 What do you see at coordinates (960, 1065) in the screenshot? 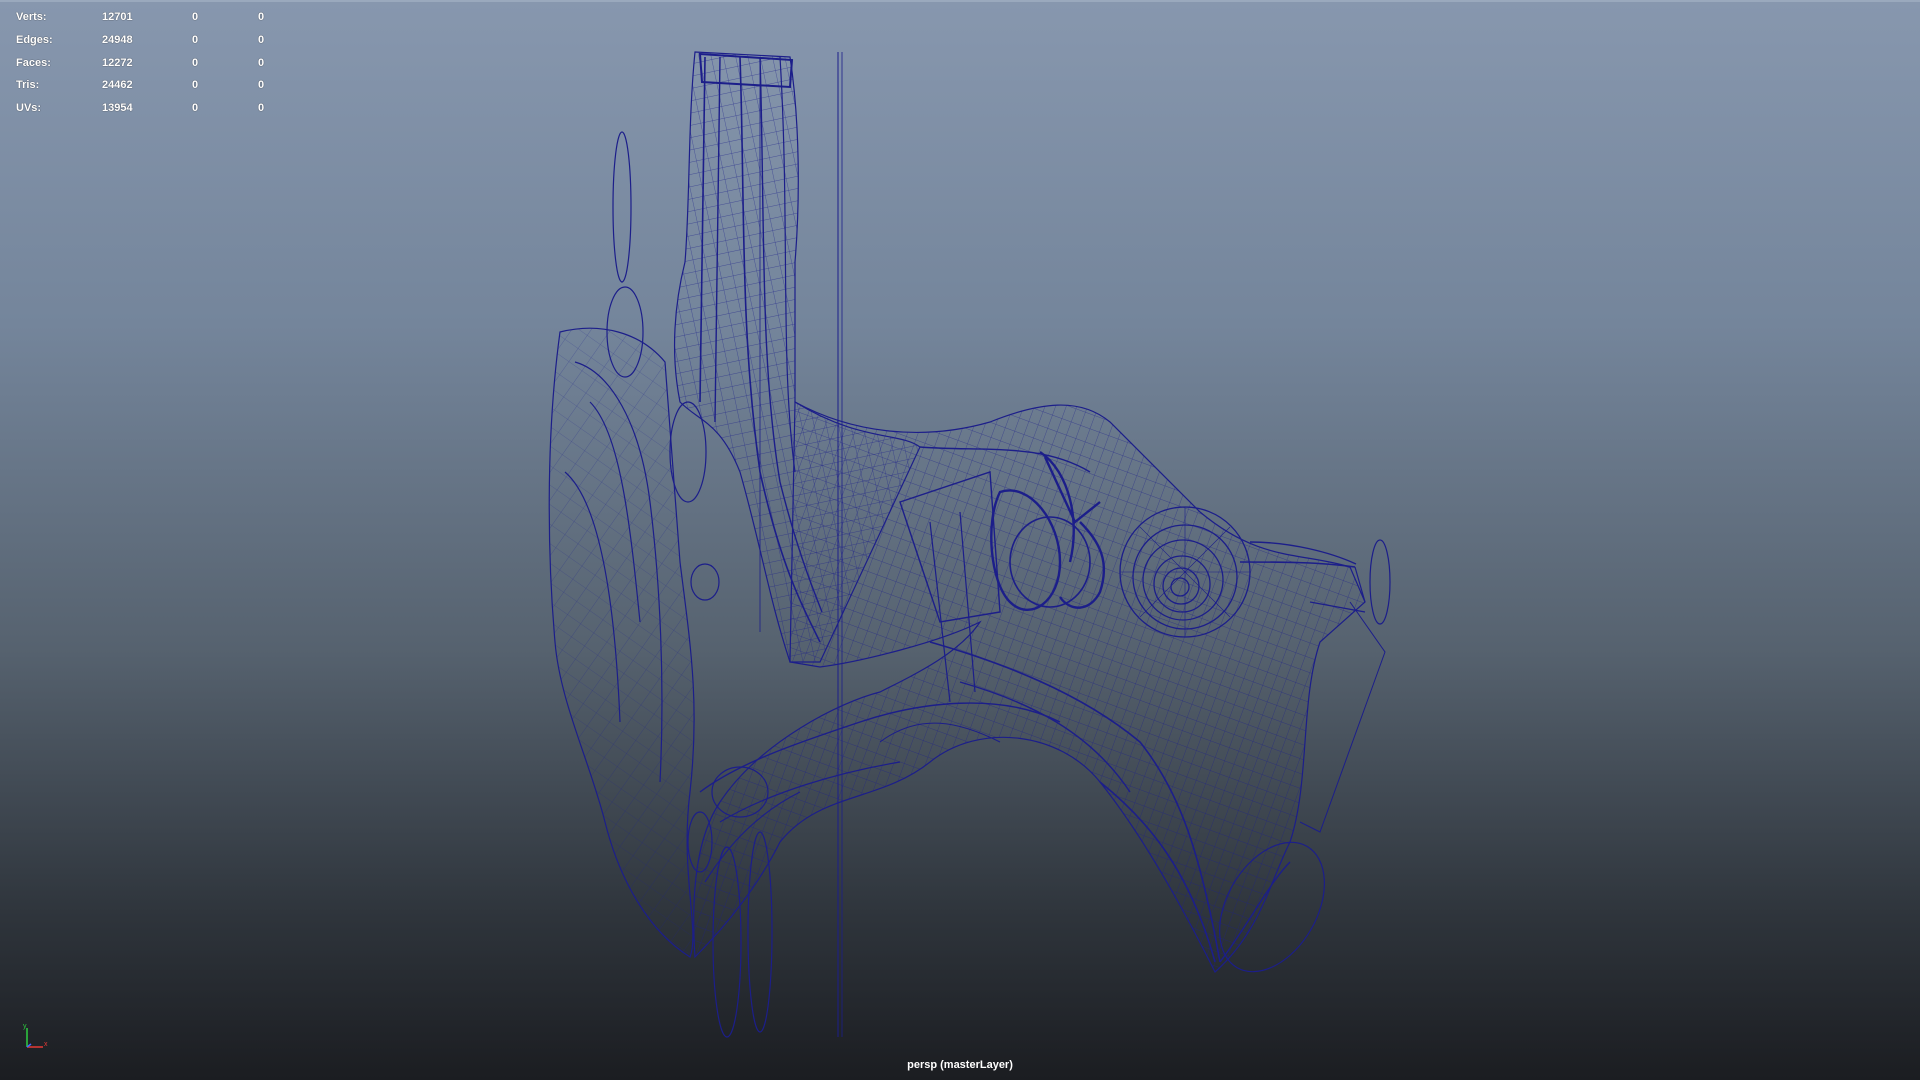
I see `camera-name-label: persp (masterLayer)` at bounding box center [960, 1065].